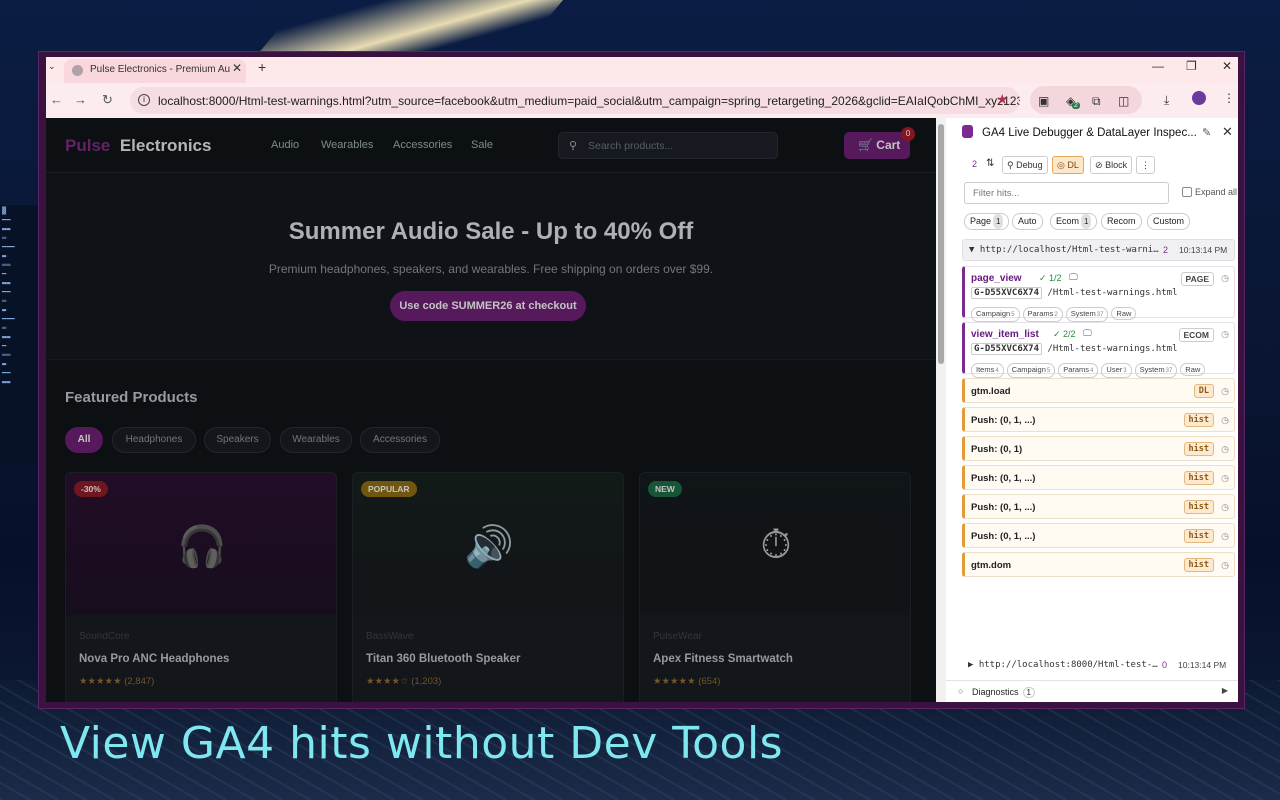  Describe the element at coordinates (1169, 221) in the screenshot. I see `tag-custom: Custom` at that location.